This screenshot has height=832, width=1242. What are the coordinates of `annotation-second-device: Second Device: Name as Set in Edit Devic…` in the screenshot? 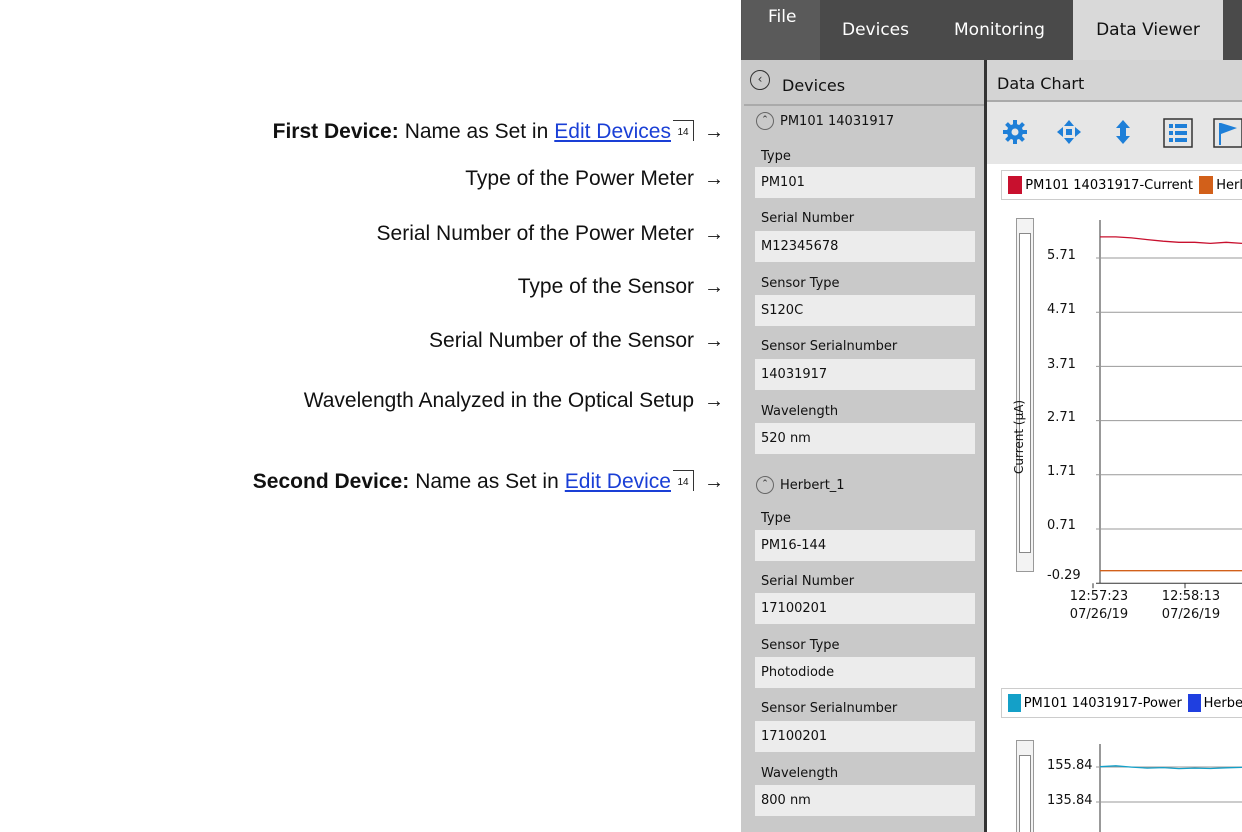 It's located at (488, 481).